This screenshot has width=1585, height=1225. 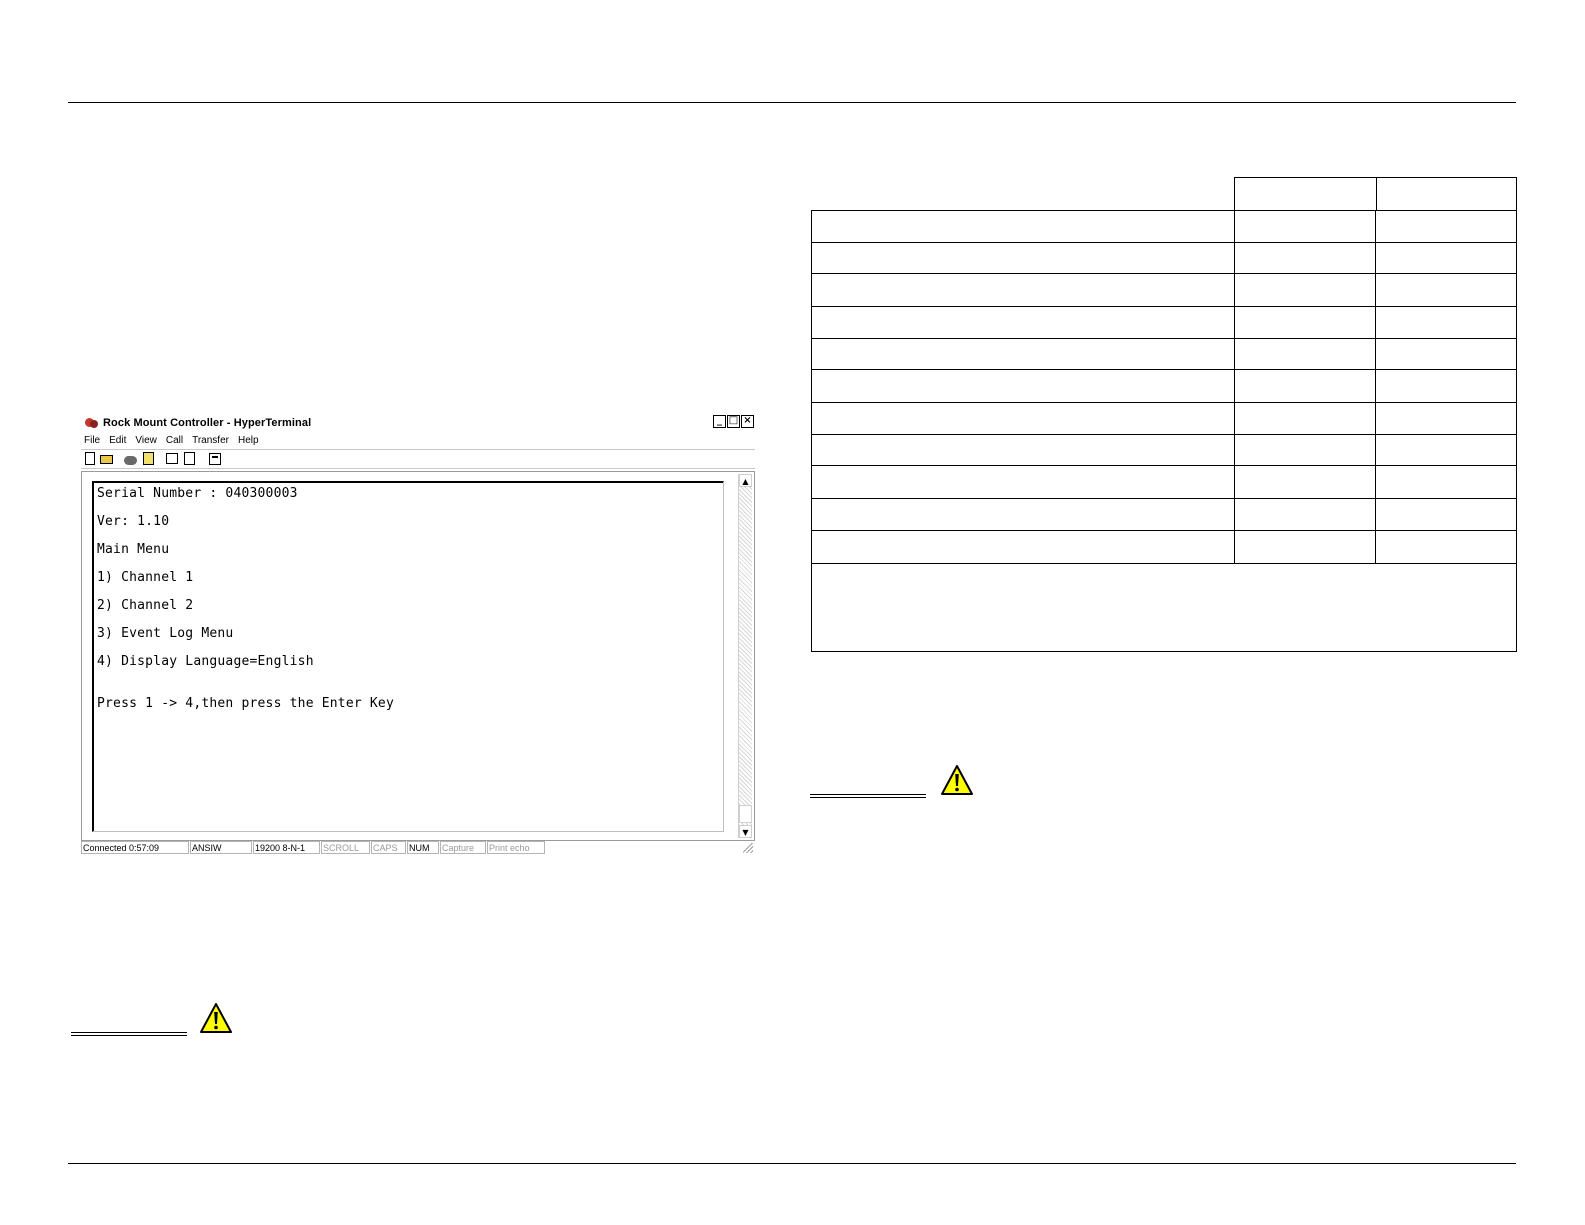 I want to click on status-scroll: SCROLL, so click(x=345, y=847).